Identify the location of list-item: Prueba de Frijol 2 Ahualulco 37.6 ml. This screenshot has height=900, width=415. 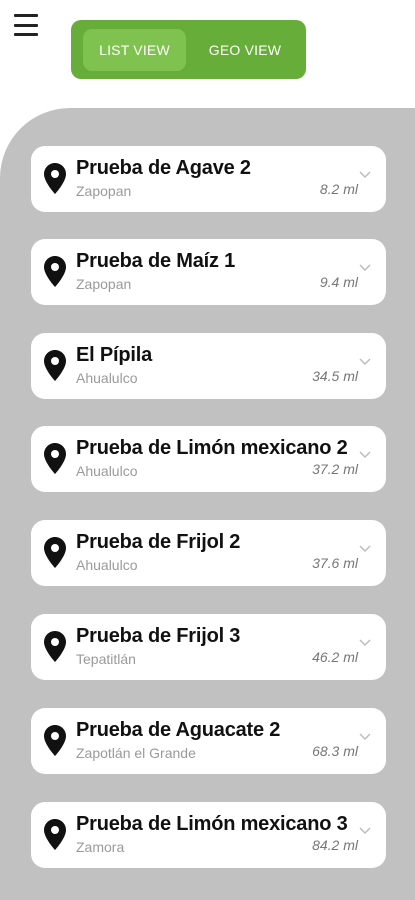
(208, 553).